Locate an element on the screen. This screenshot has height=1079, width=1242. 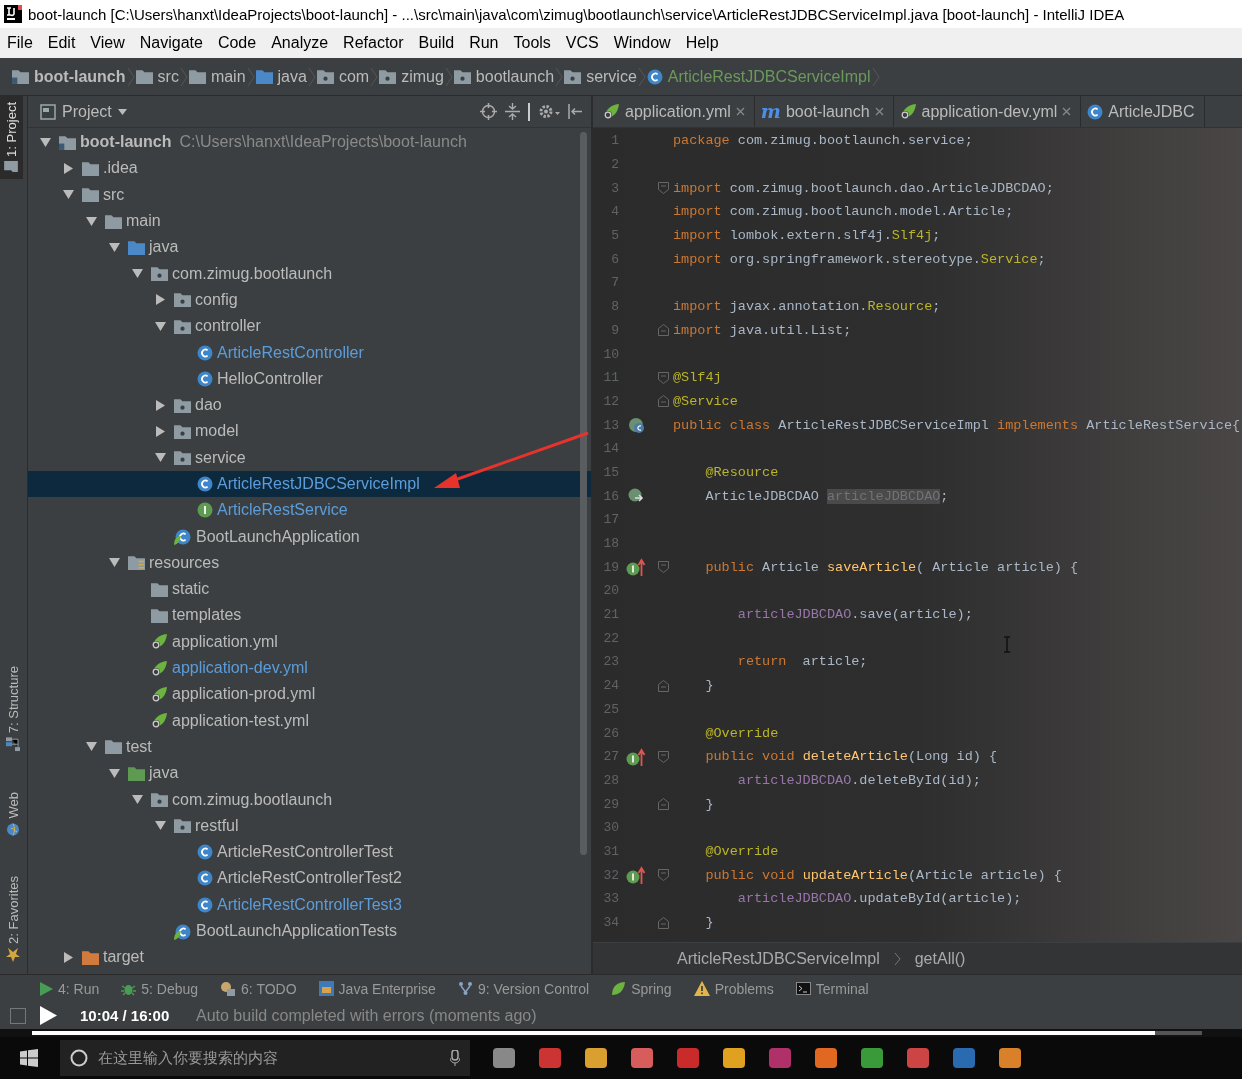
tree-item: resources is located at coordinates (309, 563).